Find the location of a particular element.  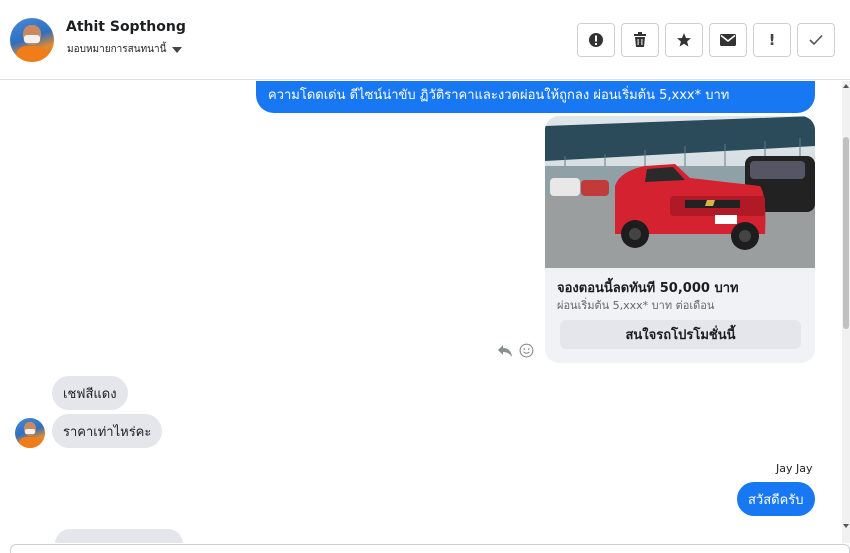

trash-icon is located at coordinates (640, 39).